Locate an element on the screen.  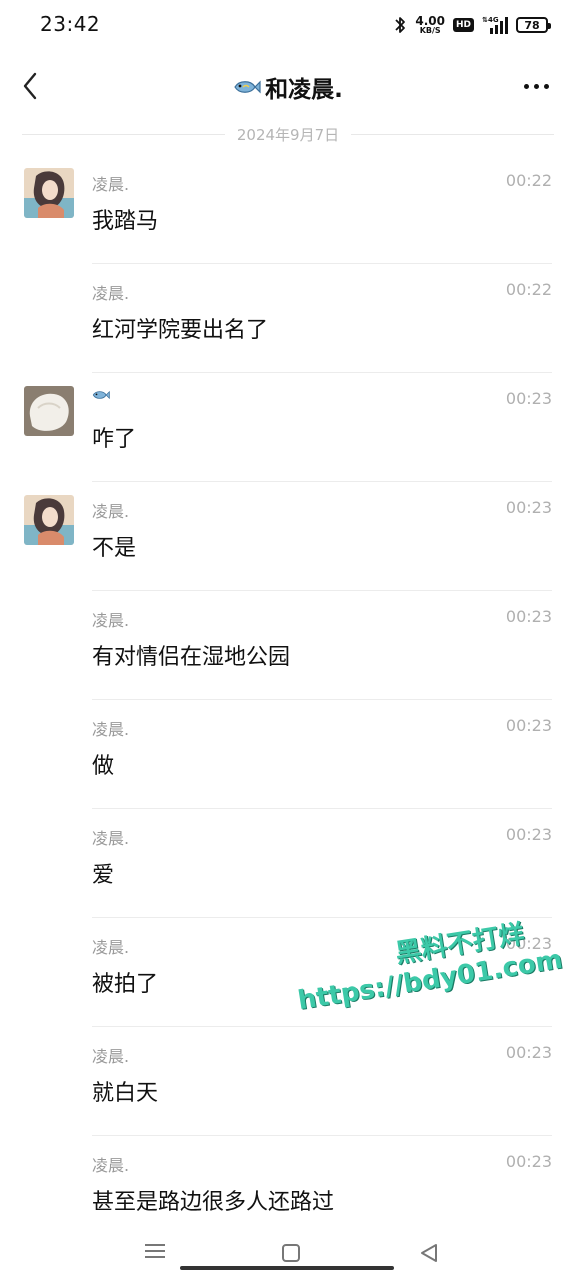
message-item: 凌晨. 00:22 我踏马 is located at coordinates (288, 209).